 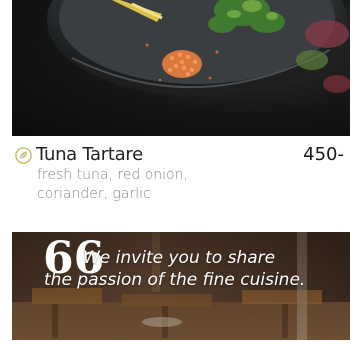 What do you see at coordinates (179, 258) in the screenshot?
I see `quote-line: We invite you to share` at bounding box center [179, 258].